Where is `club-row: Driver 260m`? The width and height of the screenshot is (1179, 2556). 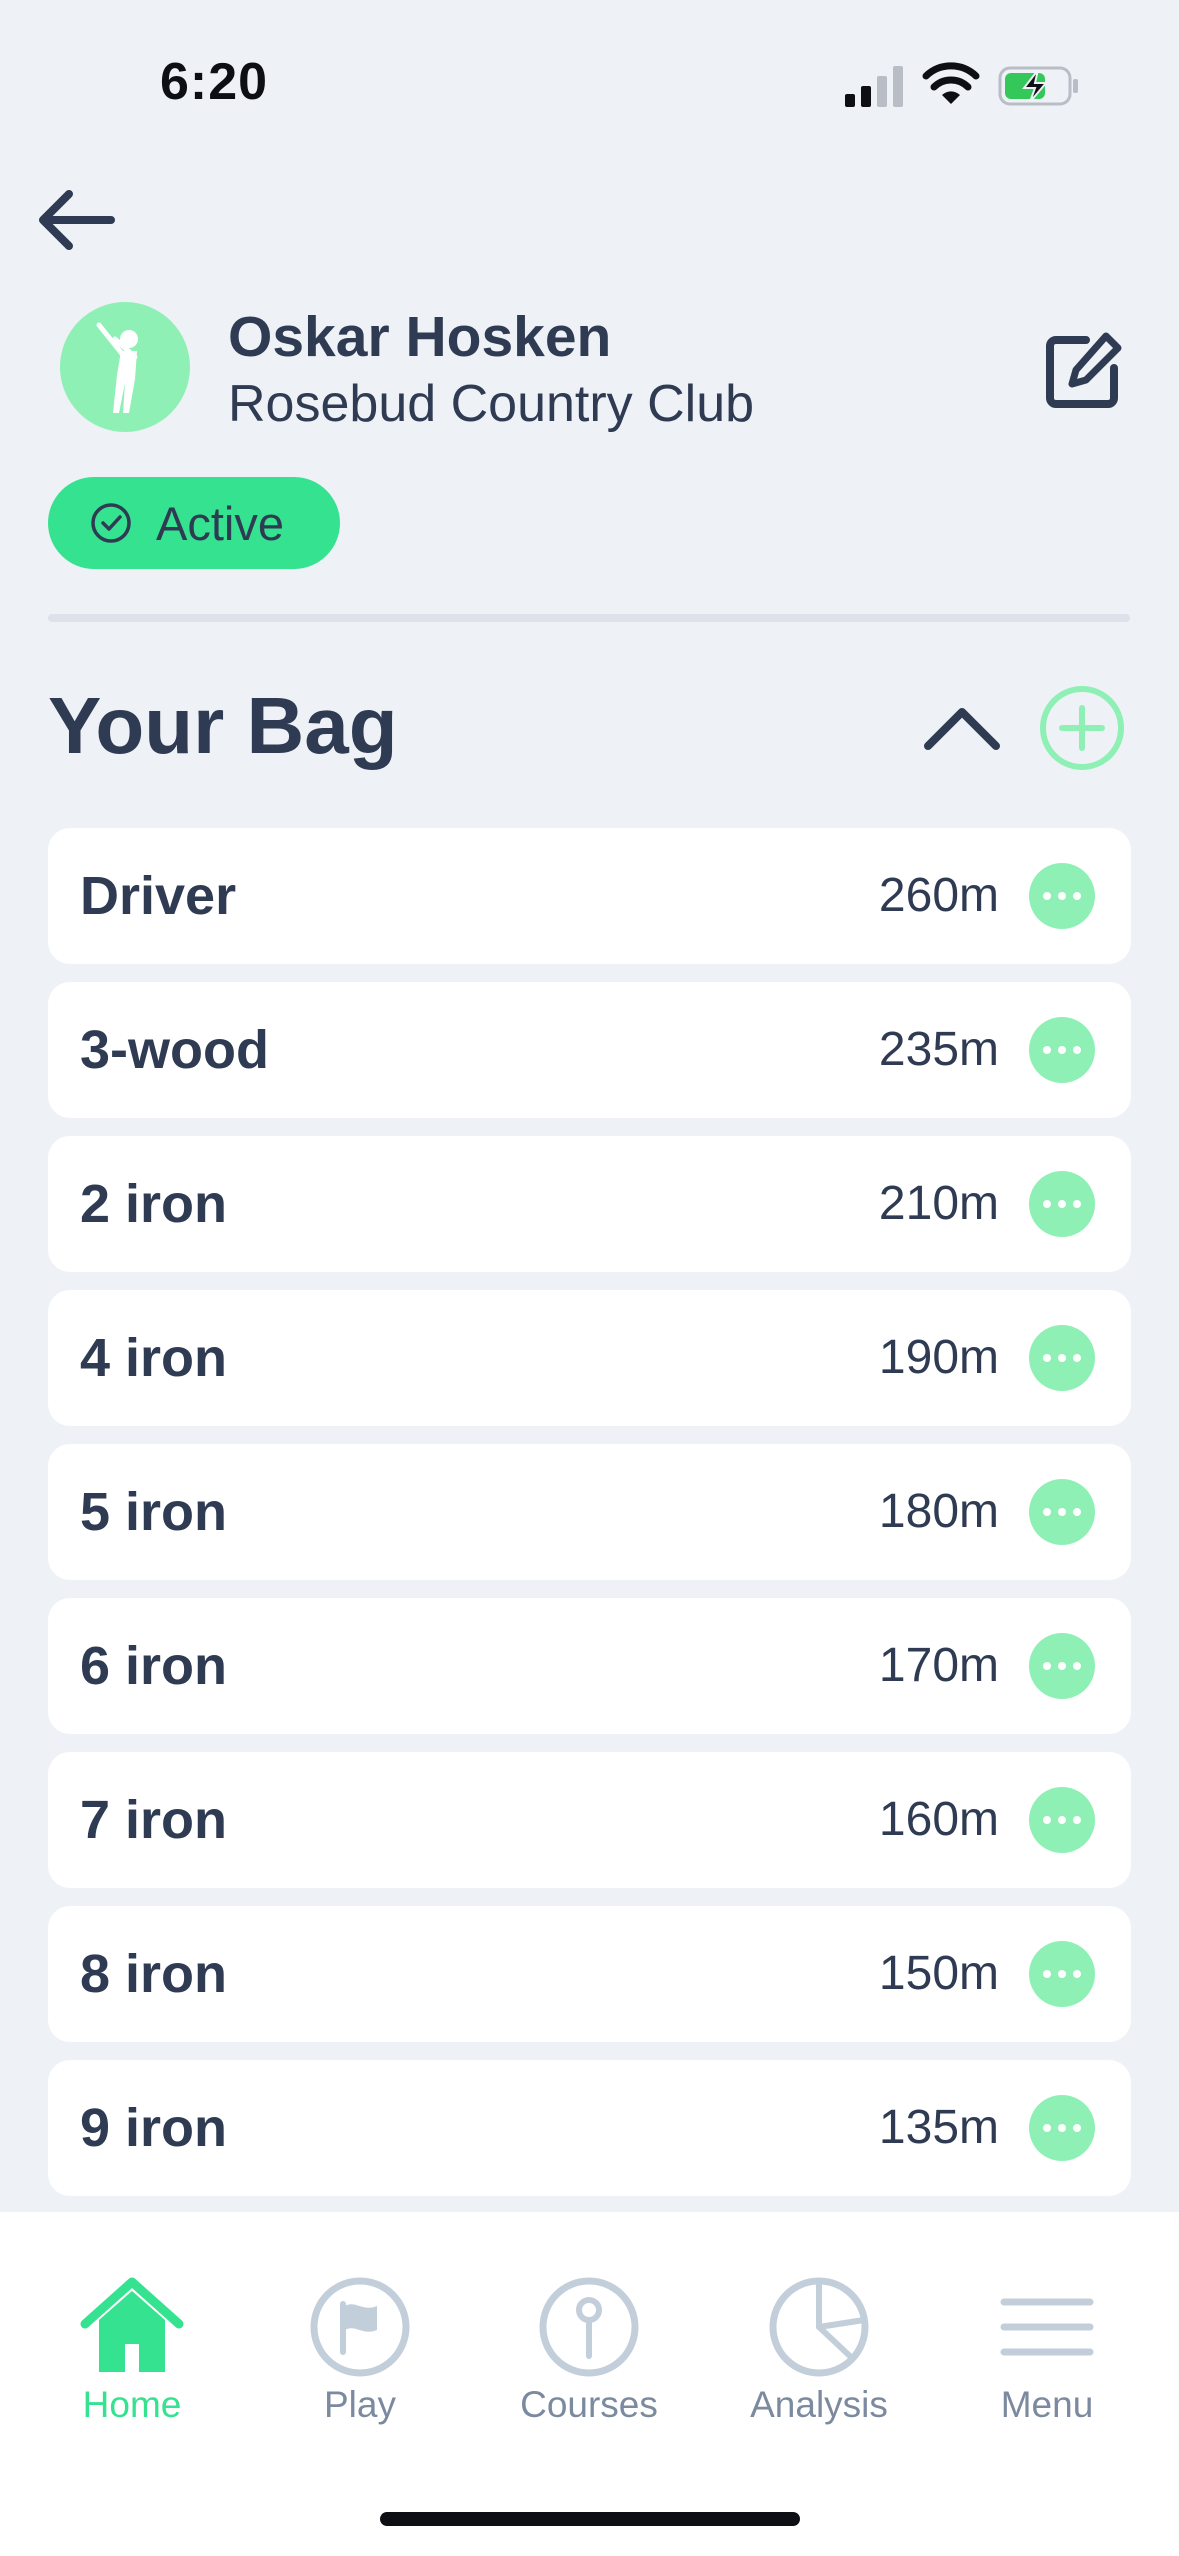 club-row: Driver 260m is located at coordinates (589, 896).